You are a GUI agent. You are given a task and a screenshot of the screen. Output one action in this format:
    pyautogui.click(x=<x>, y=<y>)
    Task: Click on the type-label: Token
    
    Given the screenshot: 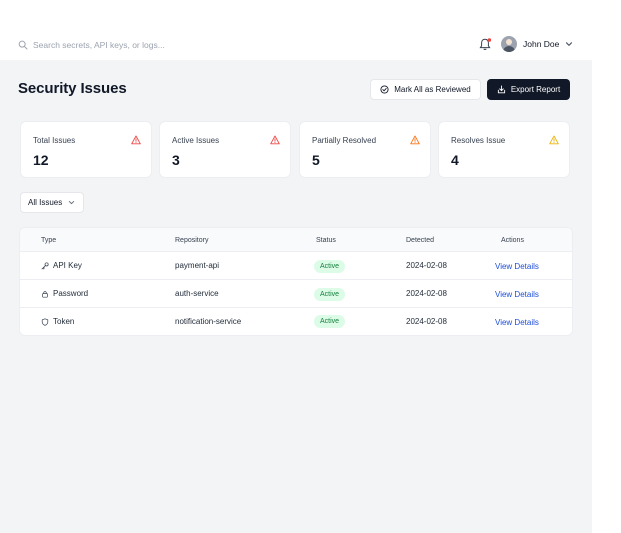 What is the action you would take?
    pyautogui.click(x=64, y=321)
    